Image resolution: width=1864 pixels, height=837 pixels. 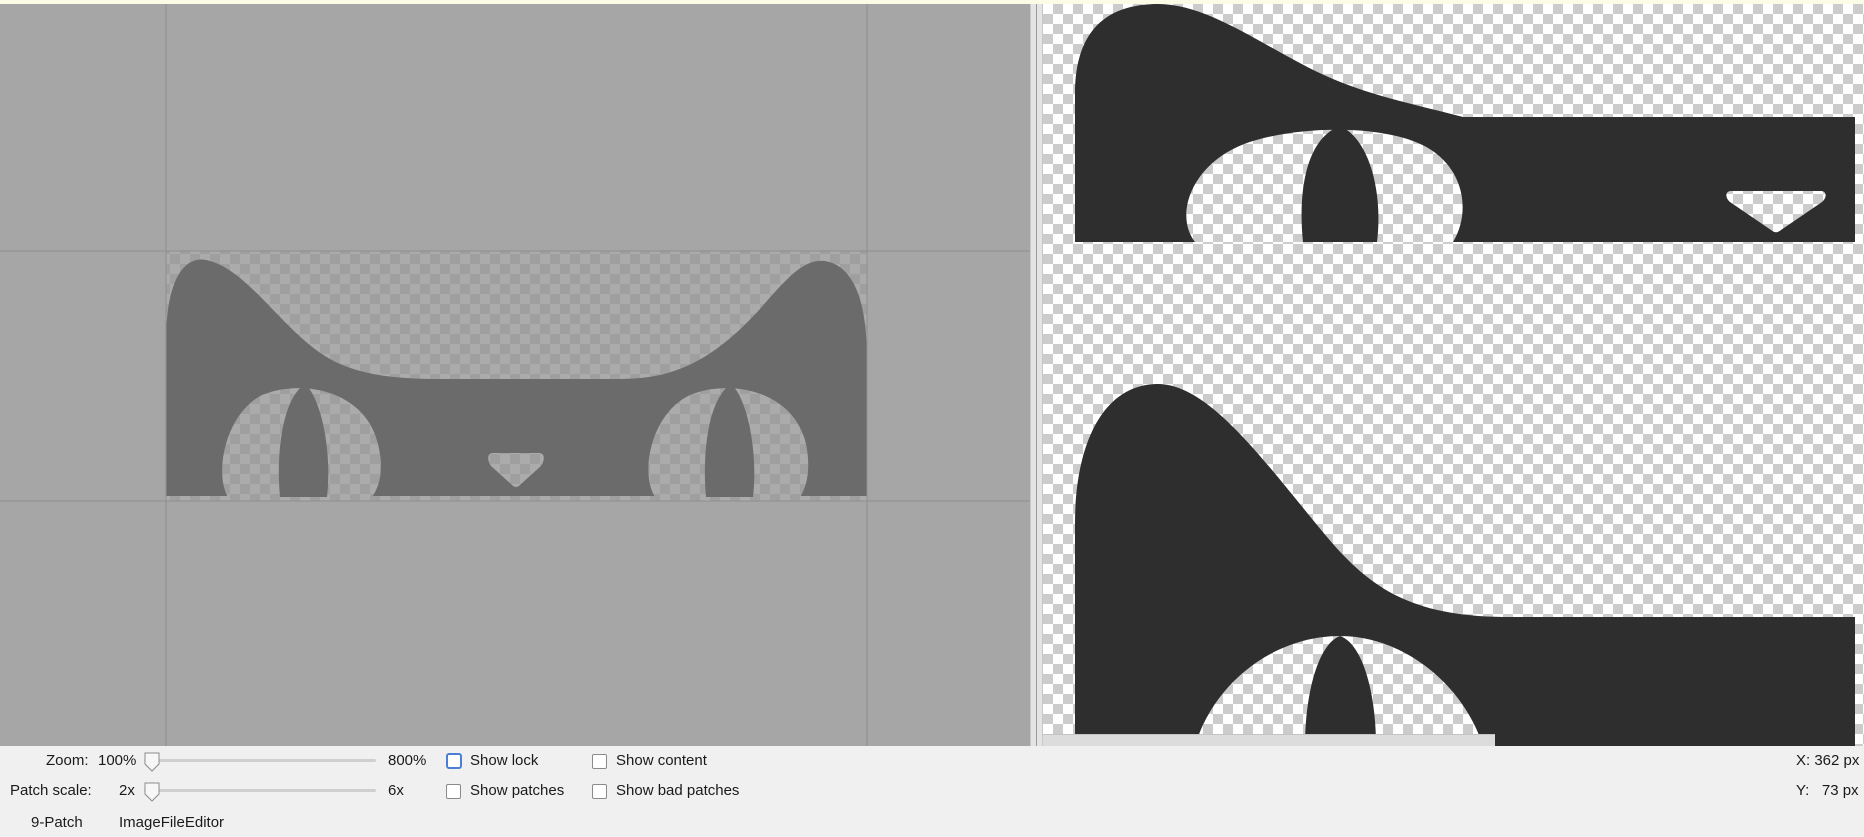 I want to click on show-content-label: Show content, so click(x=661, y=760).